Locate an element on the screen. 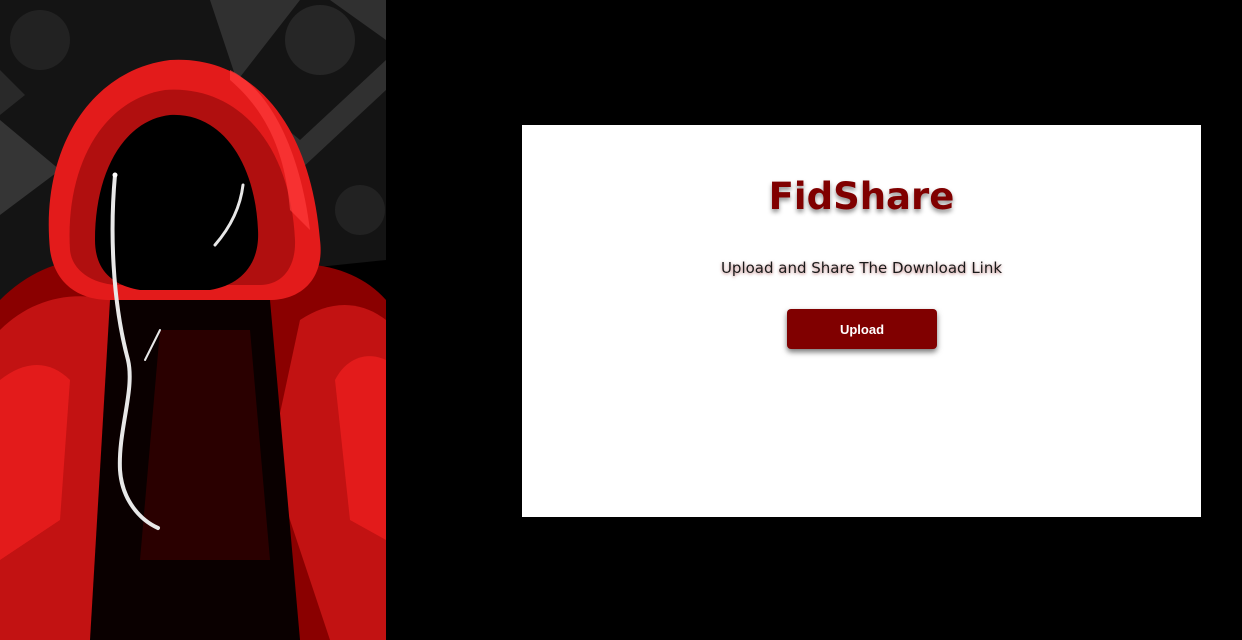 This screenshot has height=640, width=1242. upload-button: Upload is located at coordinates (862, 329).